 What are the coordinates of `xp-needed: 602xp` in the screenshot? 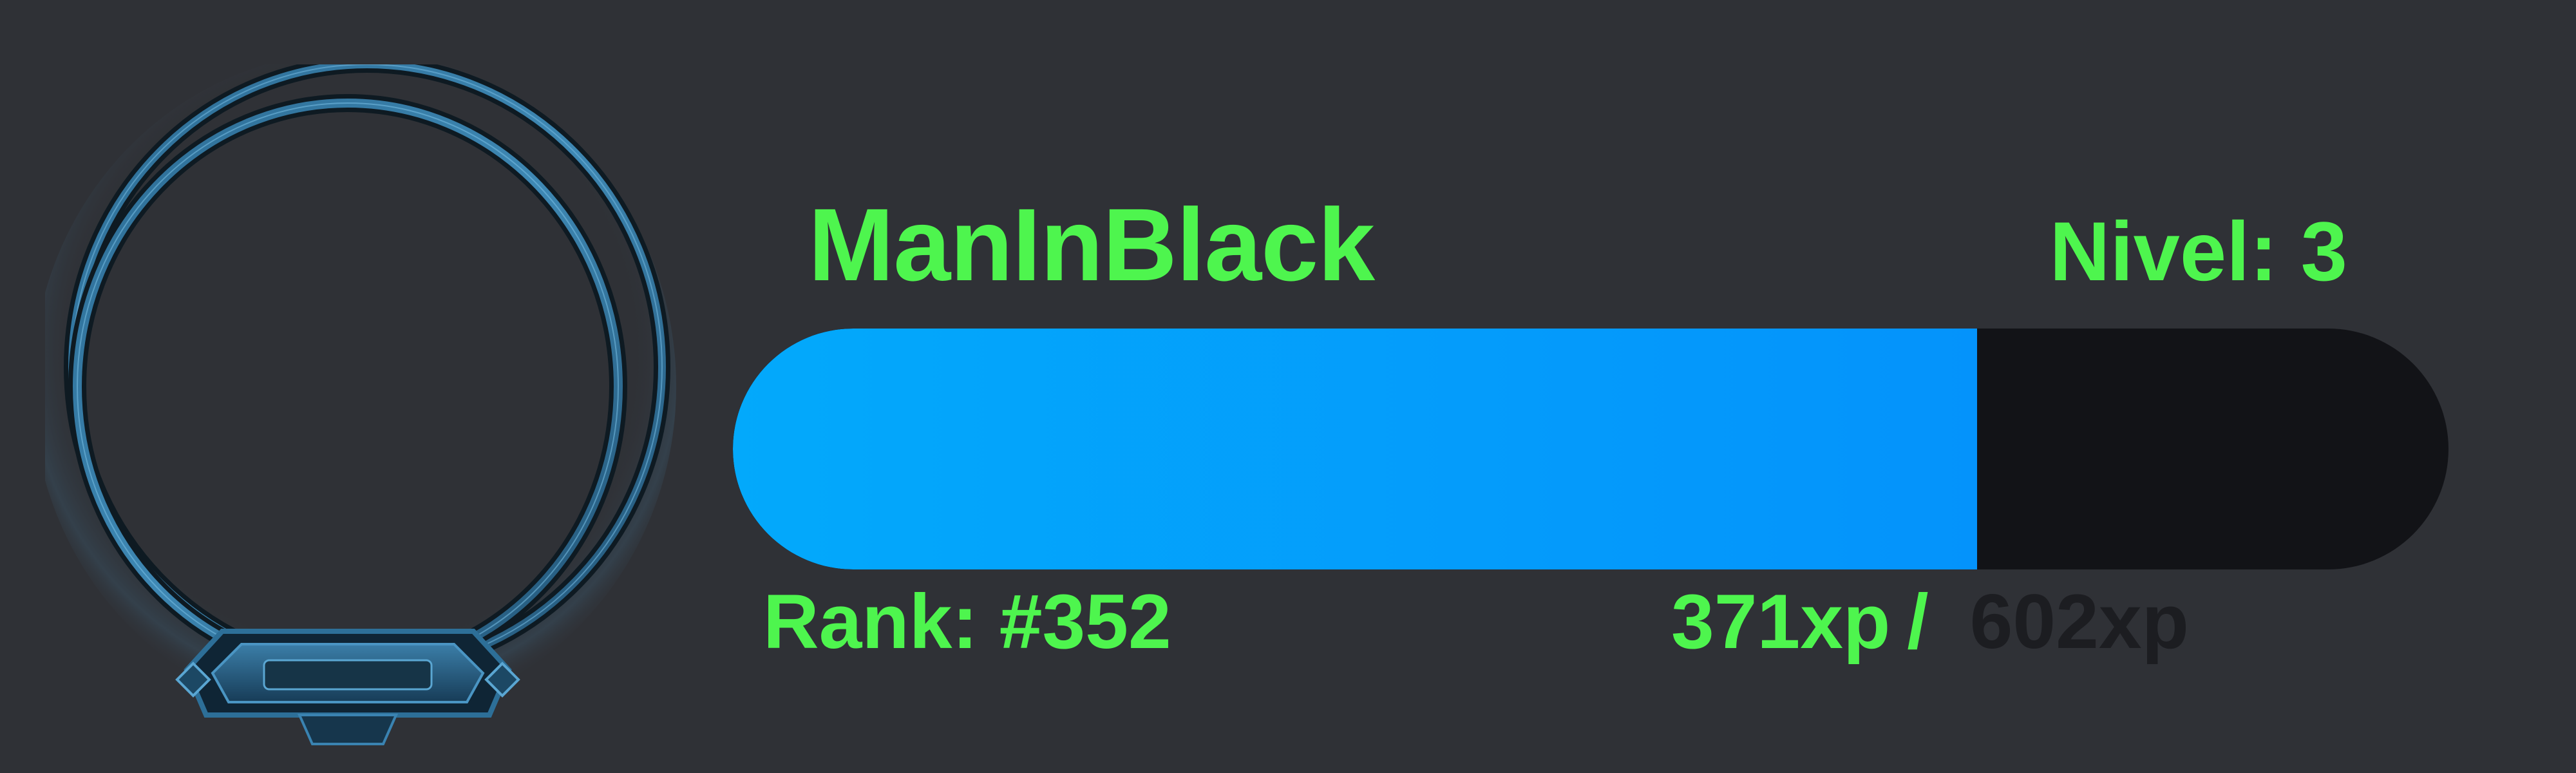 It's located at (2079, 621).